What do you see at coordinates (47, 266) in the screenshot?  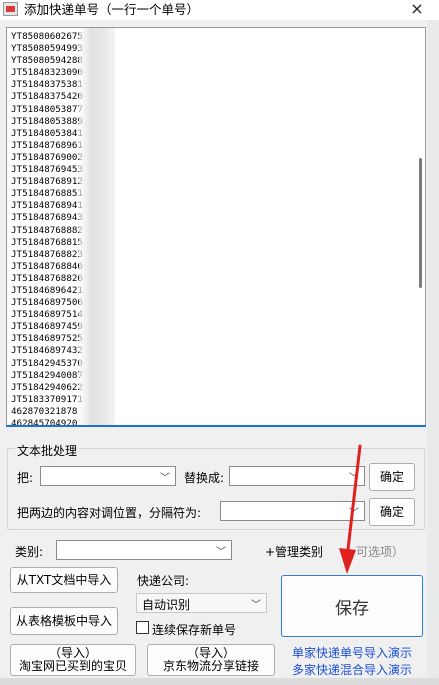 I see `tracking-number-line: JT51848768846` at bounding box center [47, 266].